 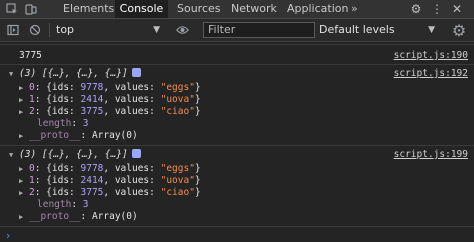 What do you see at coordinates (13, 30) in the screenshot?
I see `show-sidebar-icon` at bounding box center [13, 30].